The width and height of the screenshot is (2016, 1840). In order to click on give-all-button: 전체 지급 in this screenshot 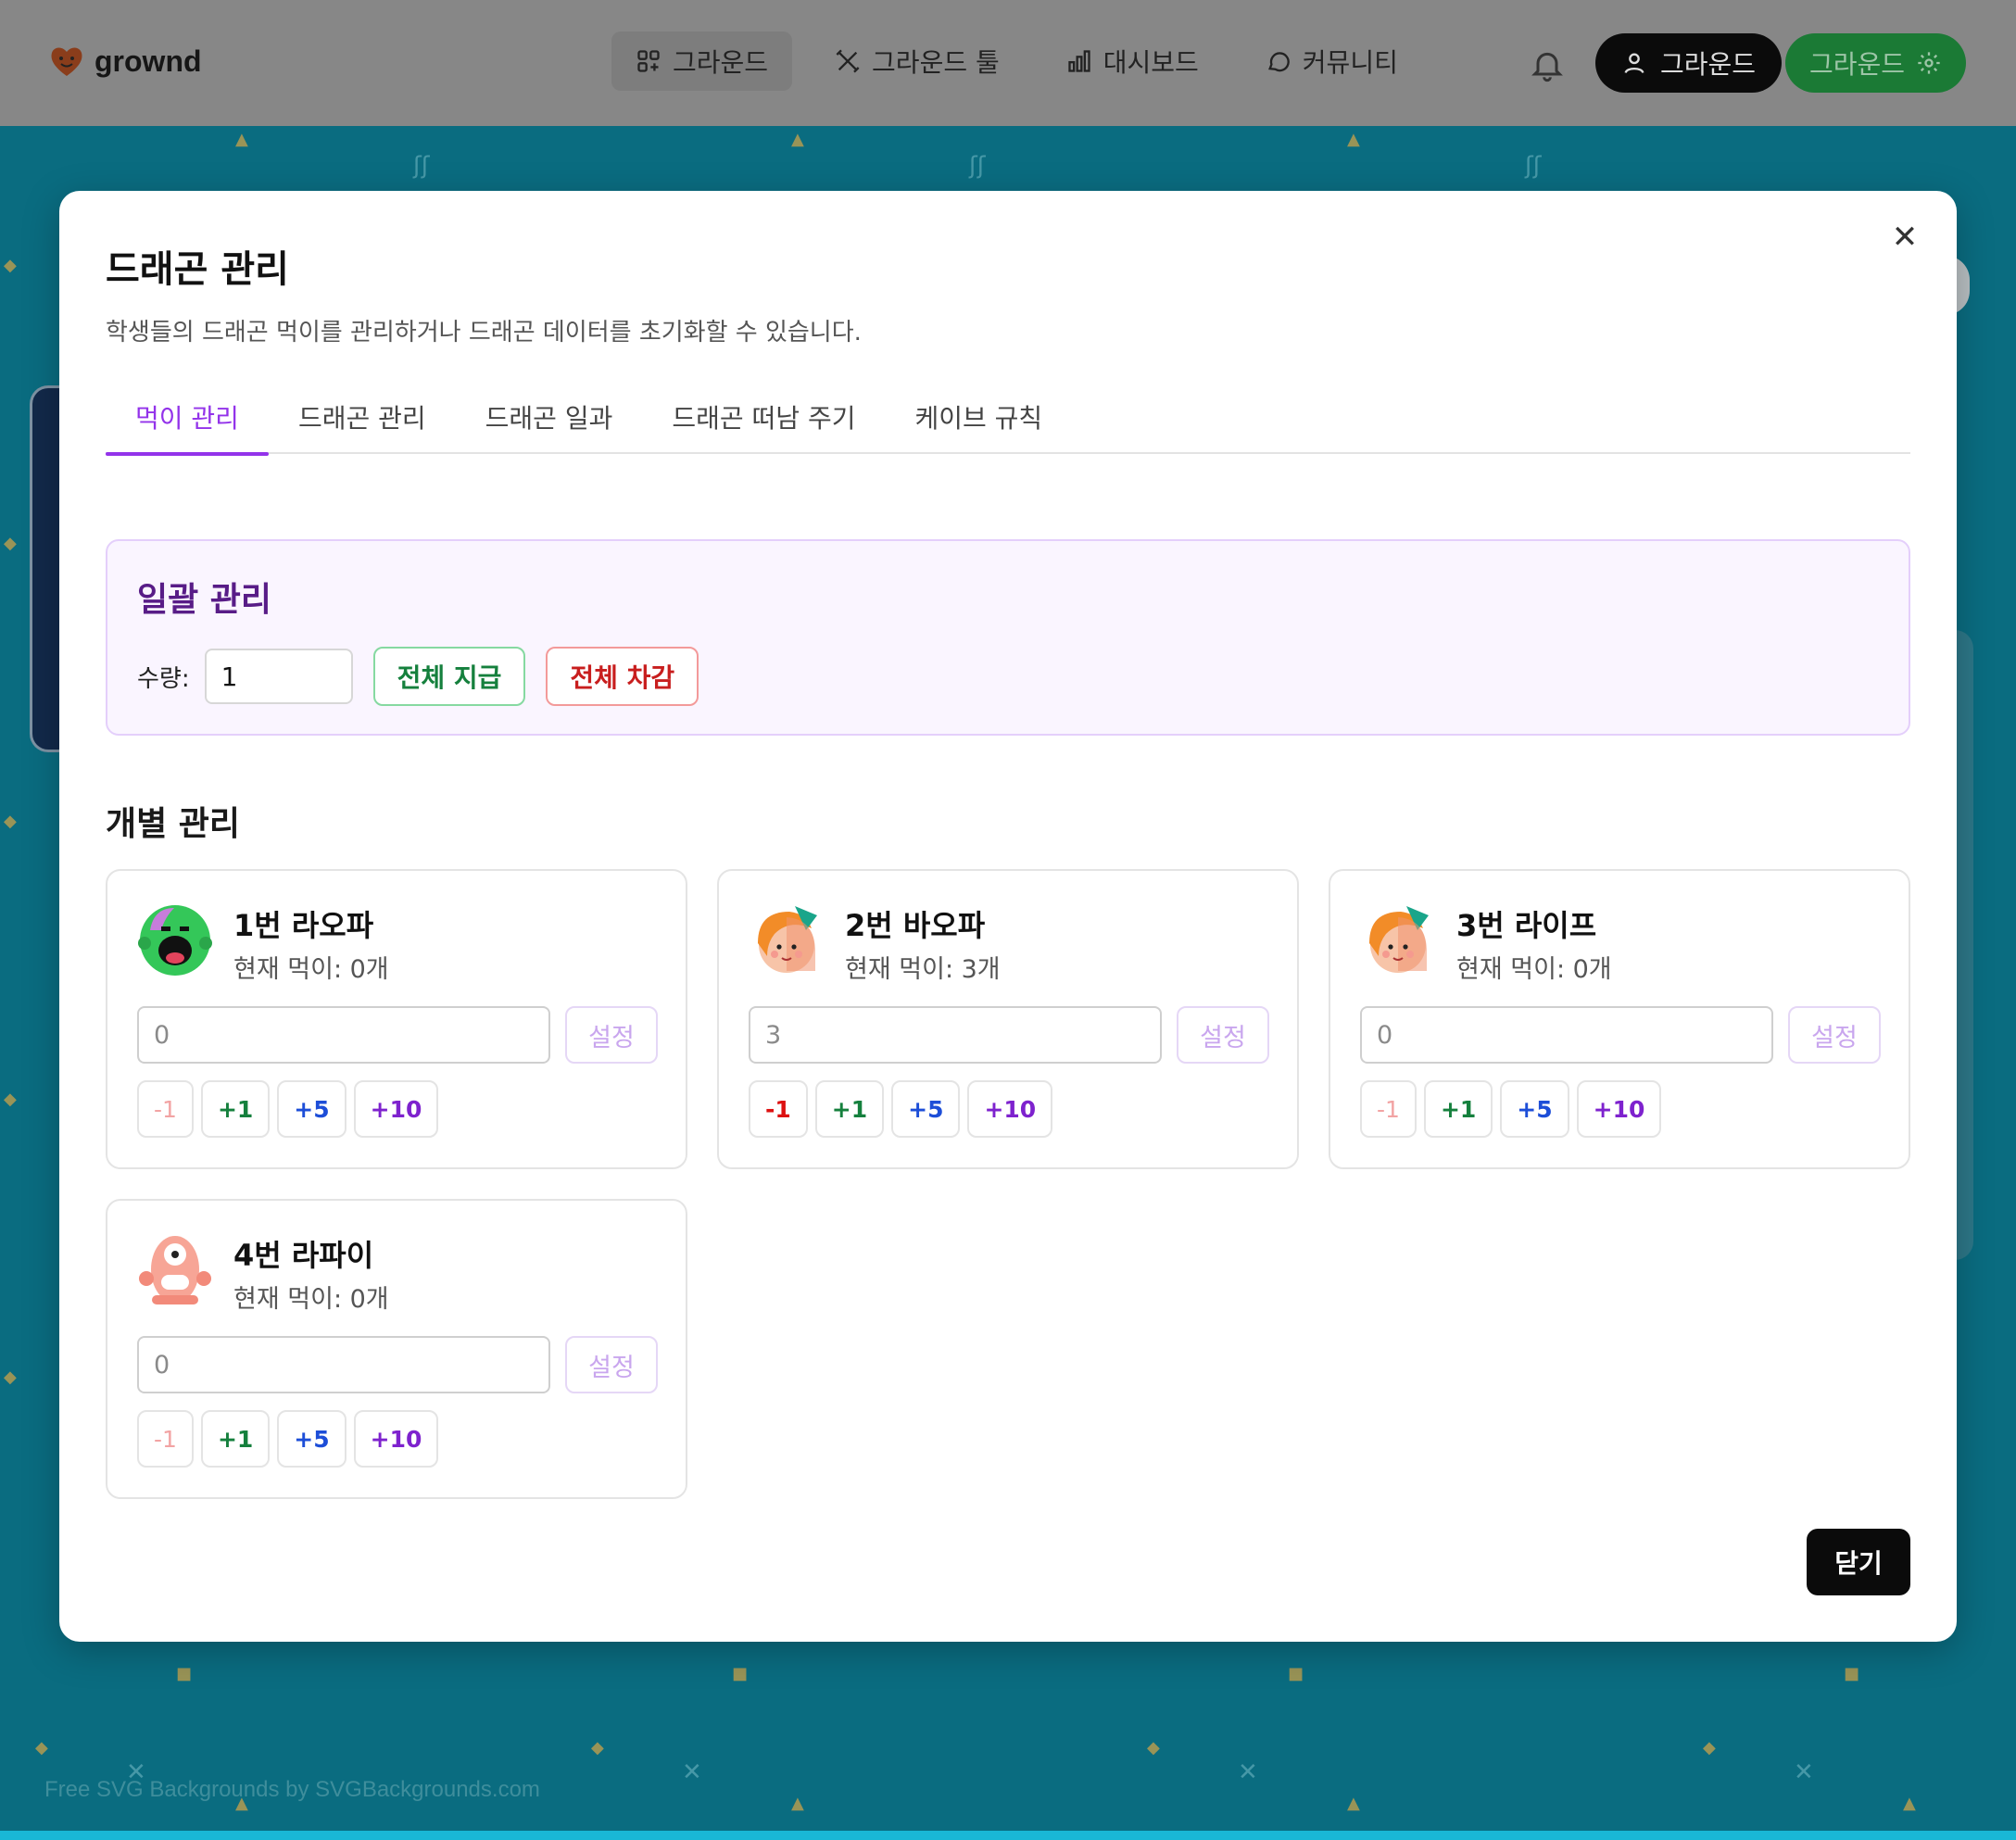, I will do `click(449, 676)`.